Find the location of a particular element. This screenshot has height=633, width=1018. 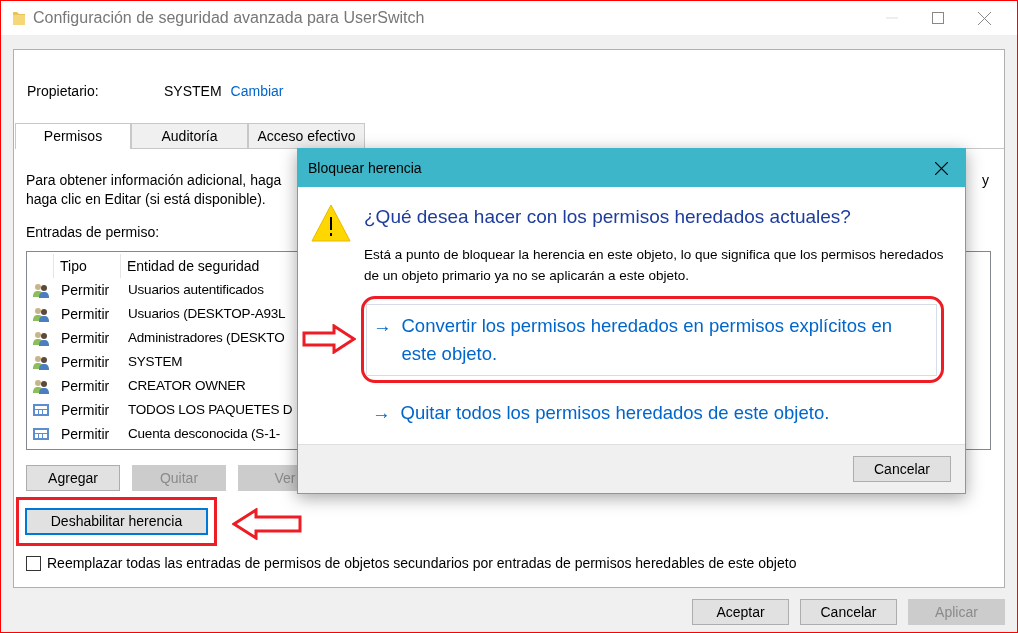

table-cell-text: Usuarios autentificados is located at coordinates (195, 289).